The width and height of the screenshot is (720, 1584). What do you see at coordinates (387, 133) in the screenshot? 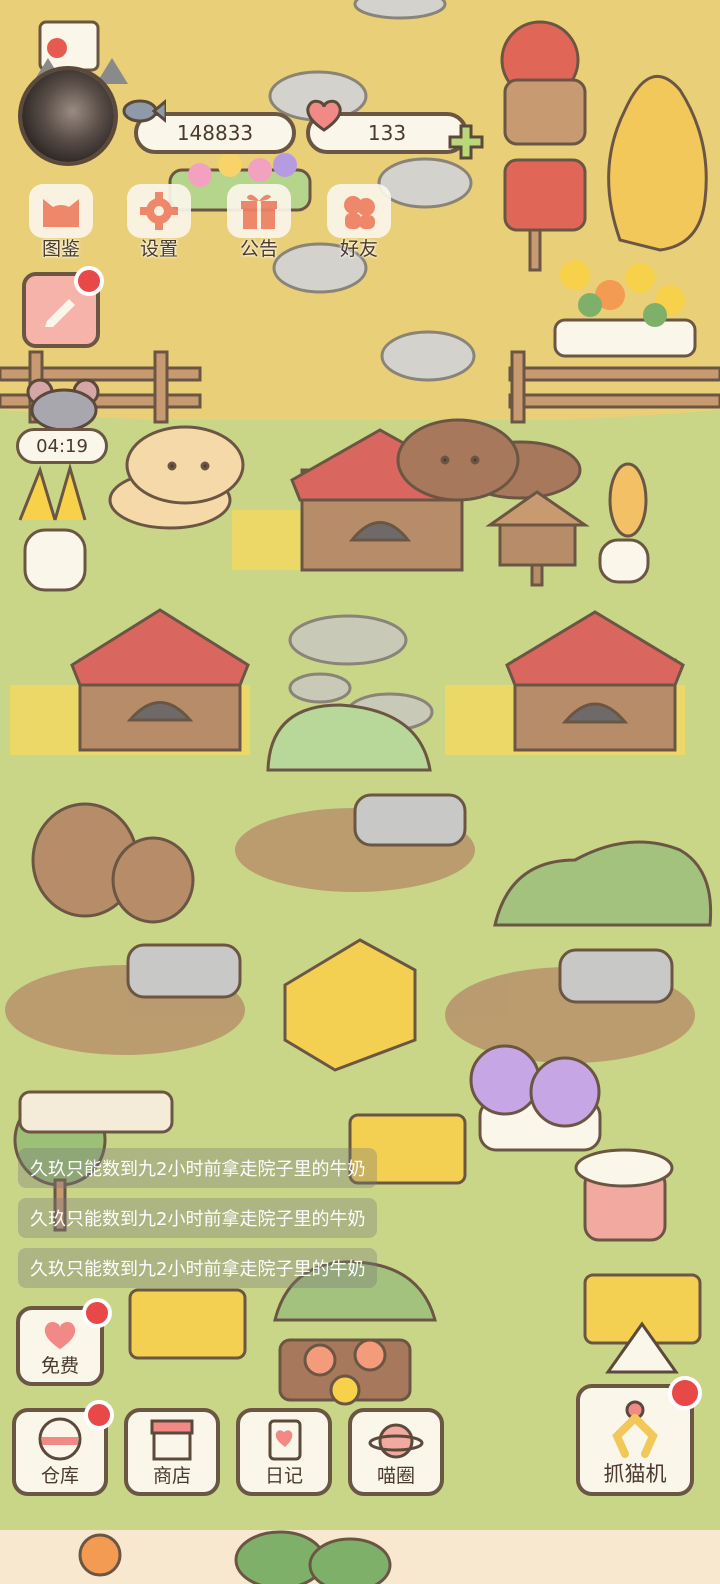
I see `heart-currency-value: 133` at bounding box center [387, 133].